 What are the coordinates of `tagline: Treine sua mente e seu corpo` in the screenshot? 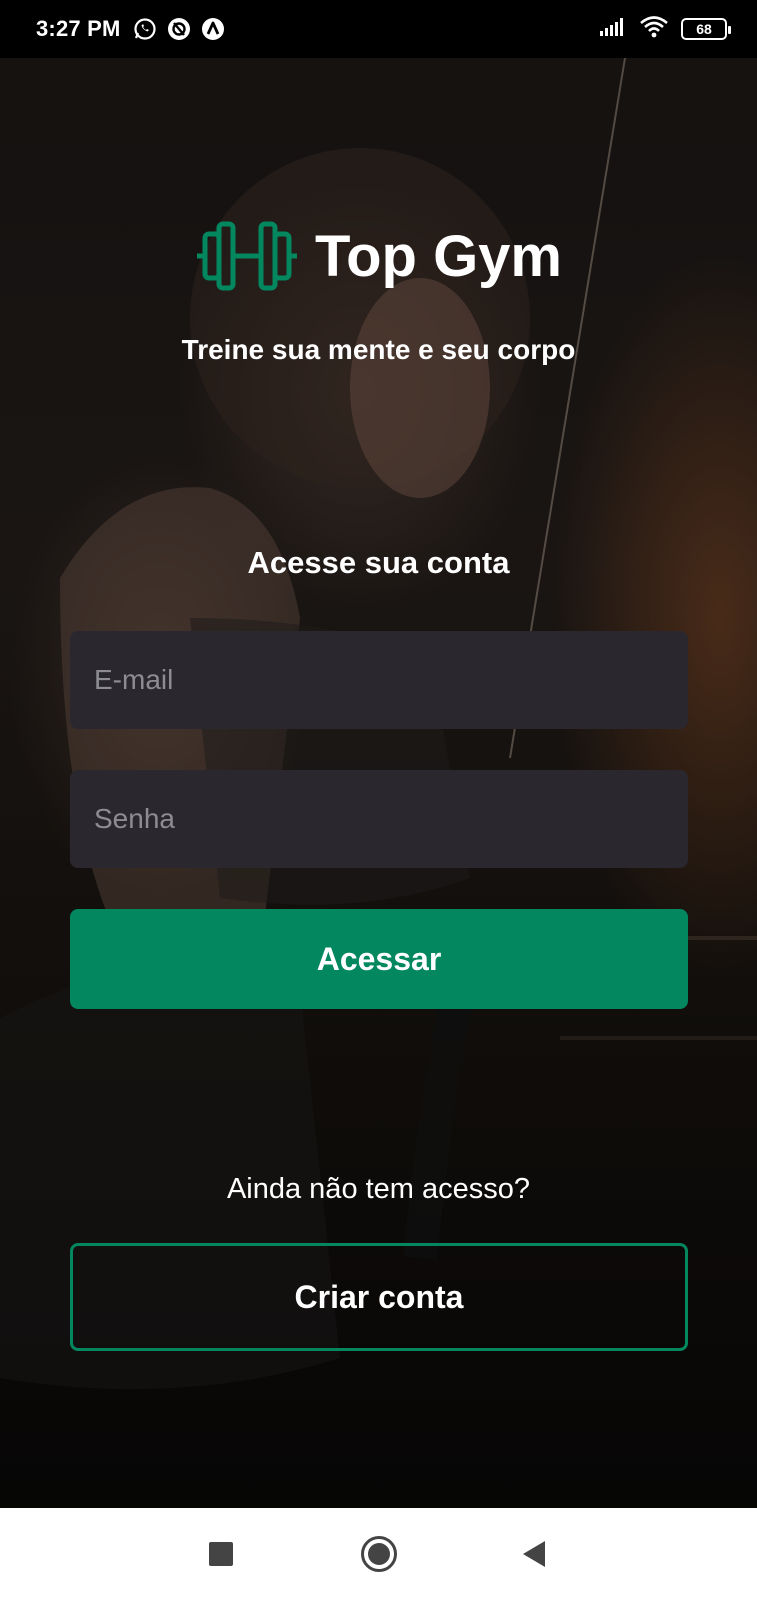 It's located at (378, 349).